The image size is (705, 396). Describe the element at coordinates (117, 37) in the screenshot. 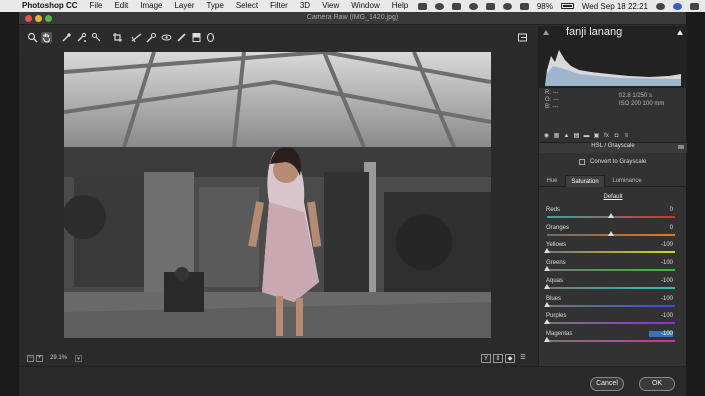

I see `crop-icon` at that location.